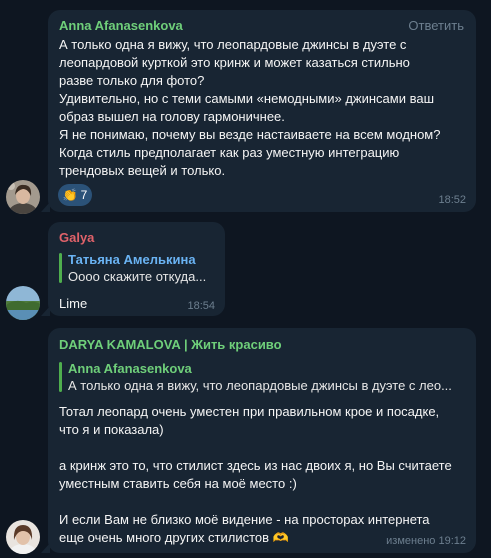 This screenshot has height=558, width=491. What do you see at coordinates (23, 537) in the screenshot?
I see `avatar-darya` at bounding box center [23, 537].